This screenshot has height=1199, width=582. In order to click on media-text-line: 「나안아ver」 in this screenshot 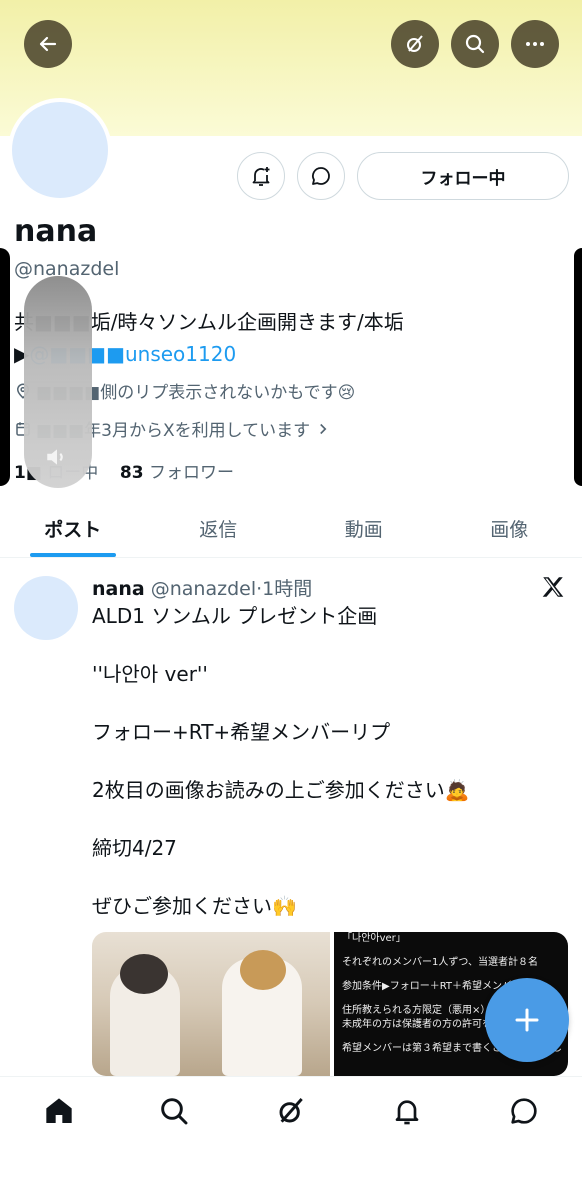, I will do `click(374, 938)`.